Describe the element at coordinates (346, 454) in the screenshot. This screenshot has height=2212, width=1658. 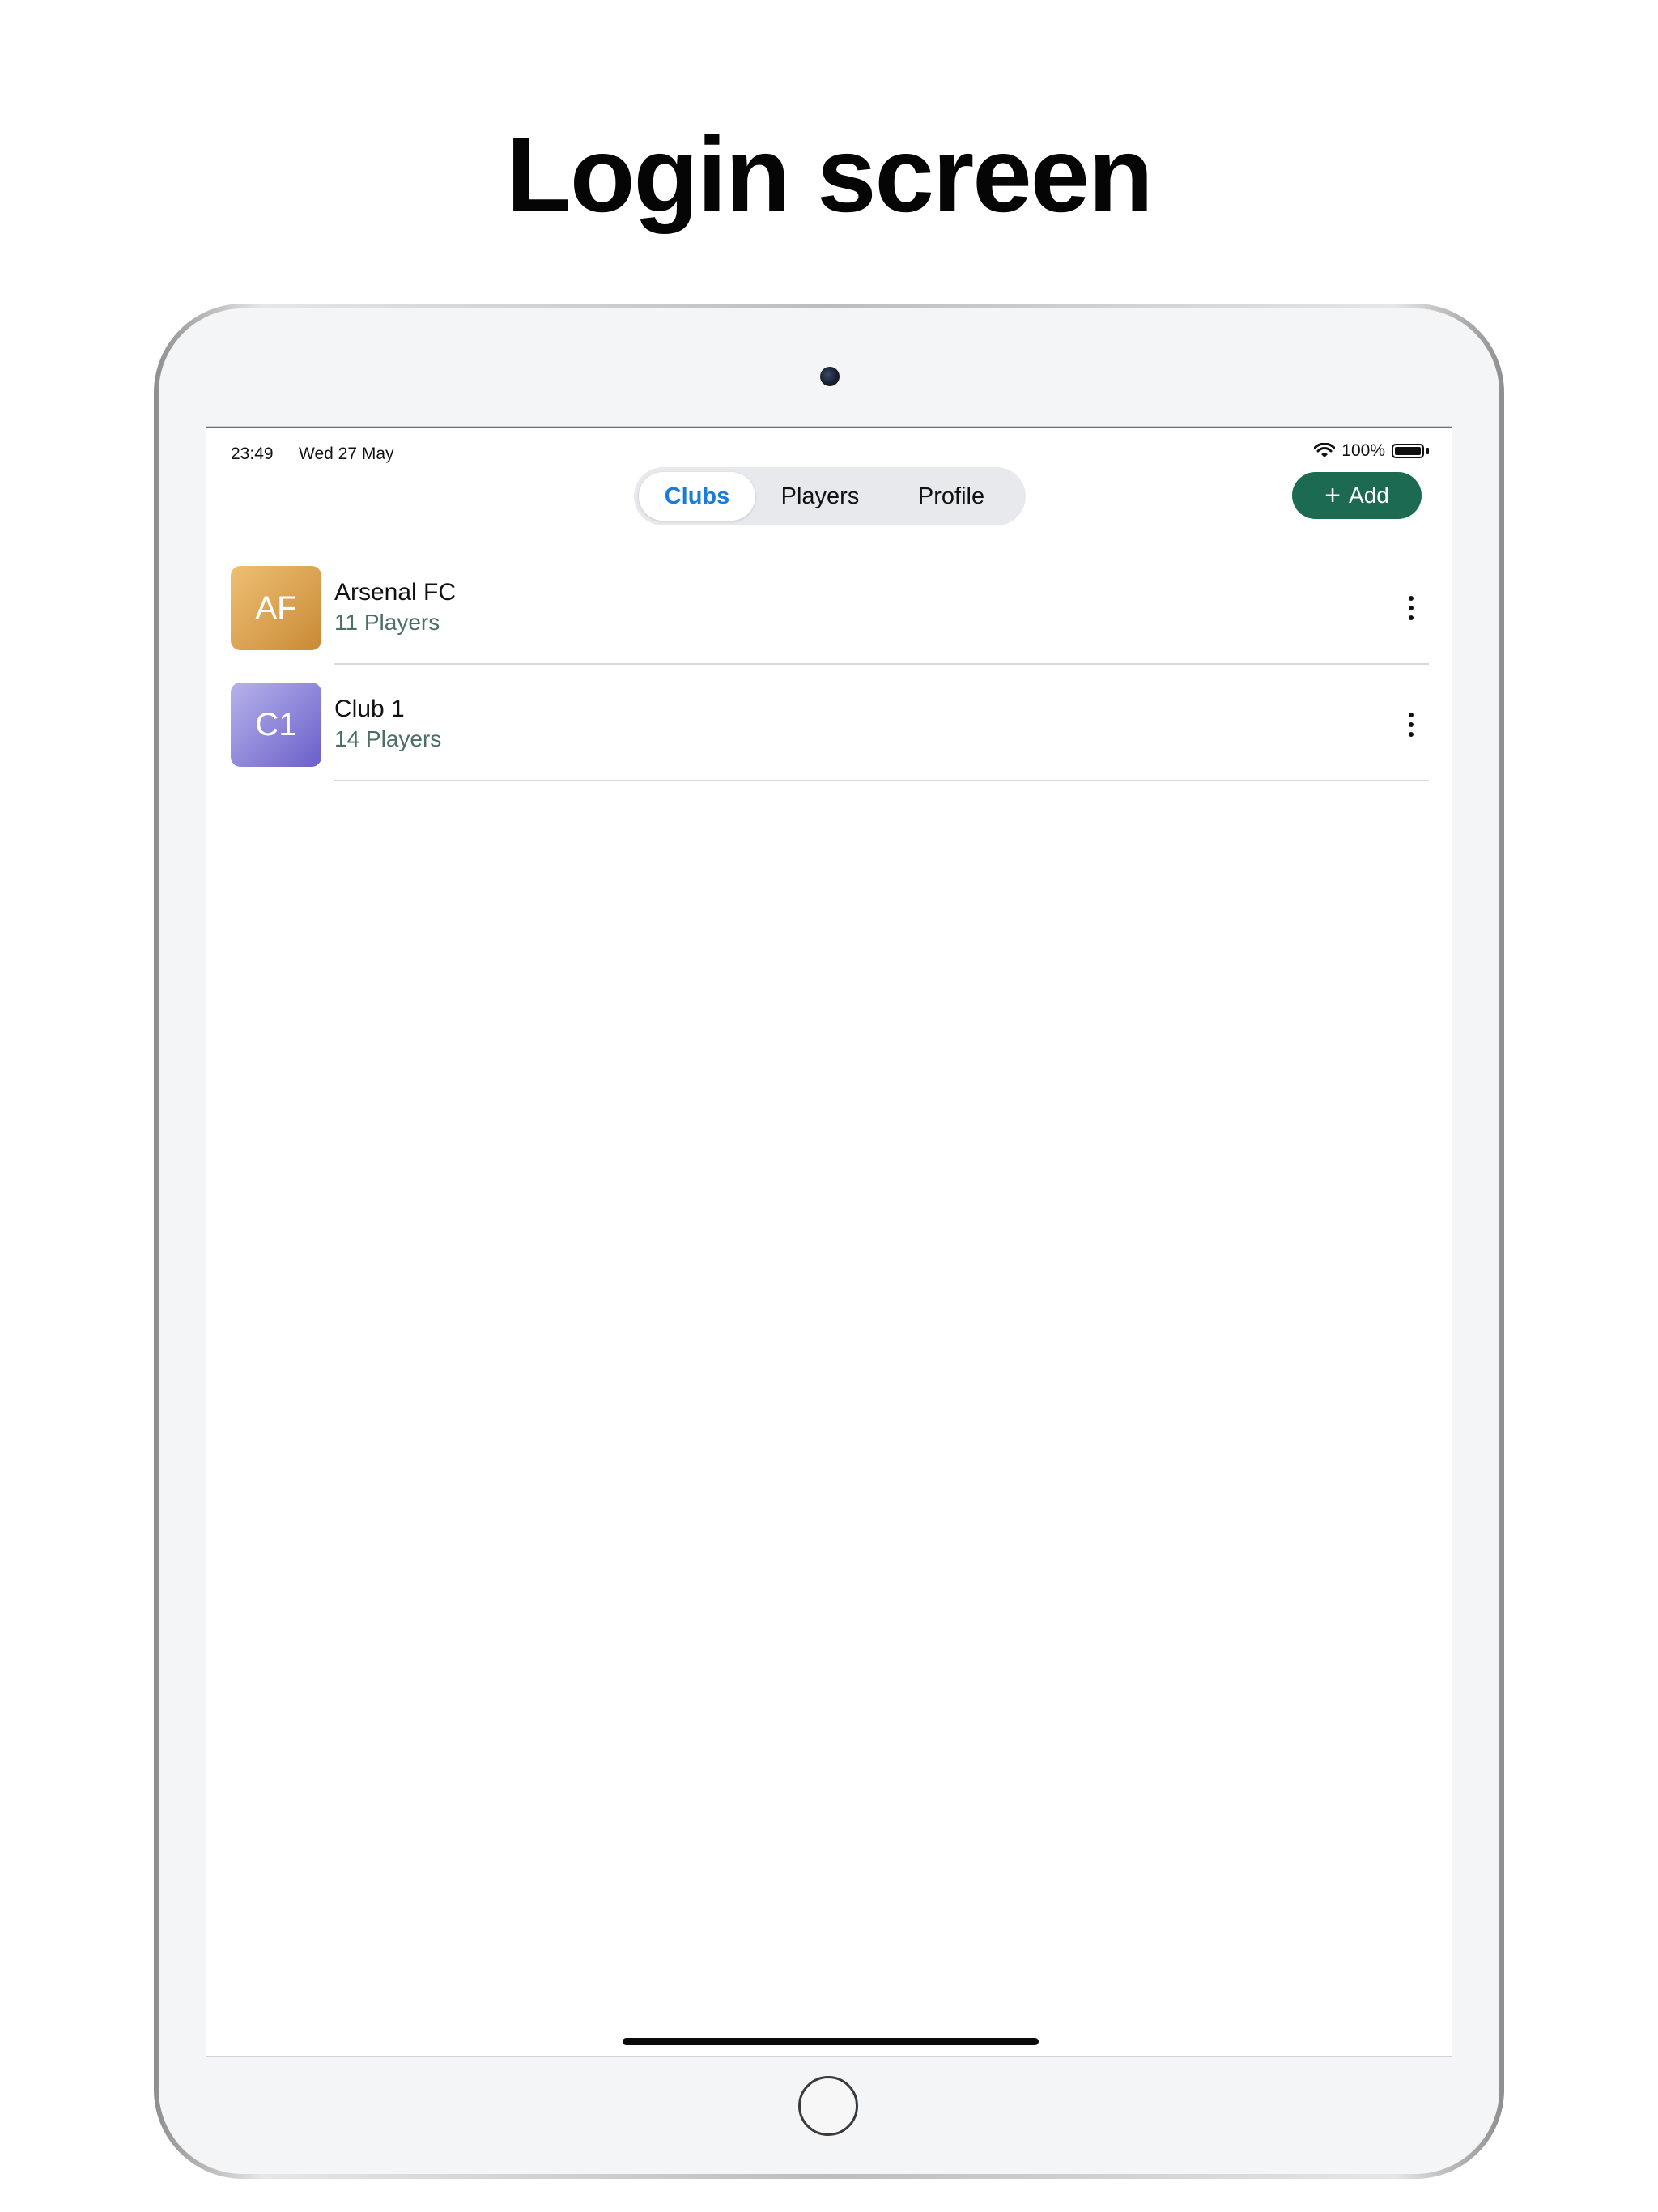
I see `status-date: Wed 27 May` at that location.